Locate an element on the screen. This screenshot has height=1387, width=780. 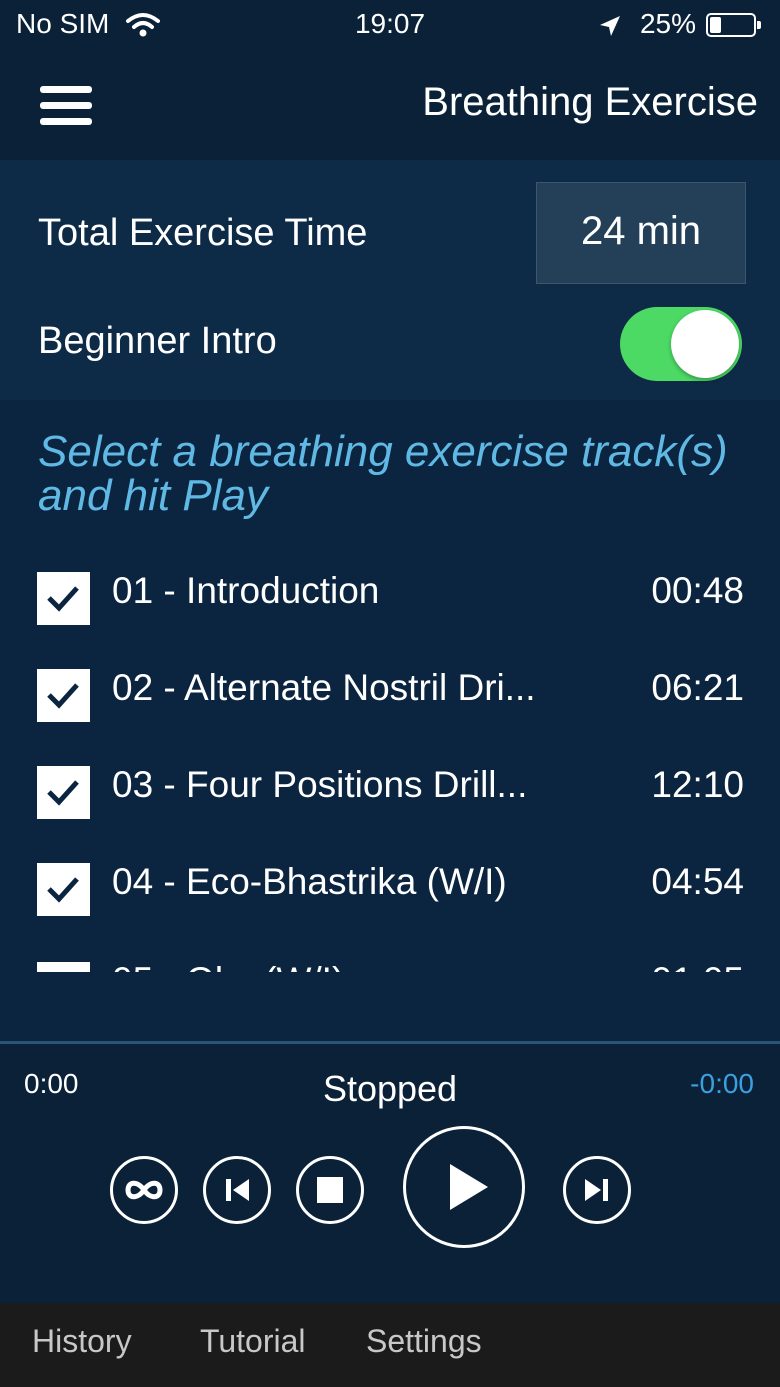
tab-tutorial: Tutorial is located at coordinates (253, 1341).